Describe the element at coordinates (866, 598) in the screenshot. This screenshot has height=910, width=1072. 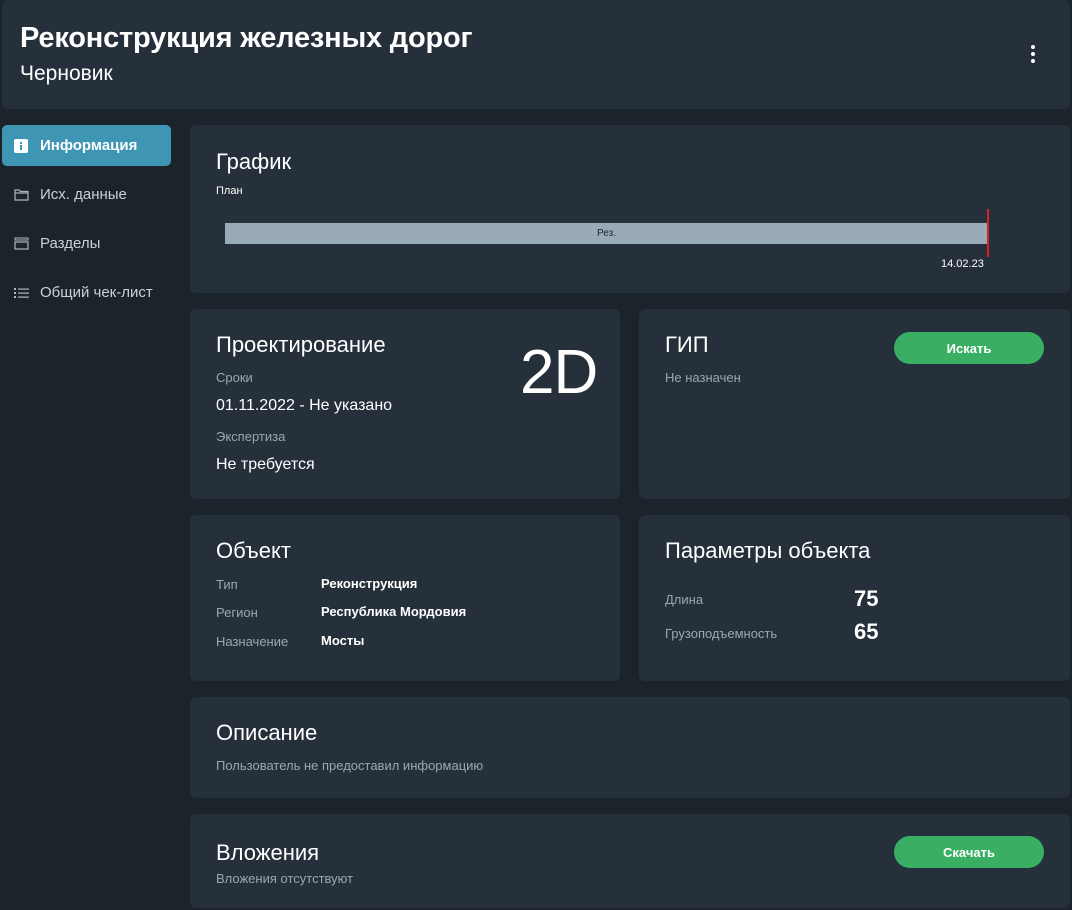
I see `length-value: 75` at that location.